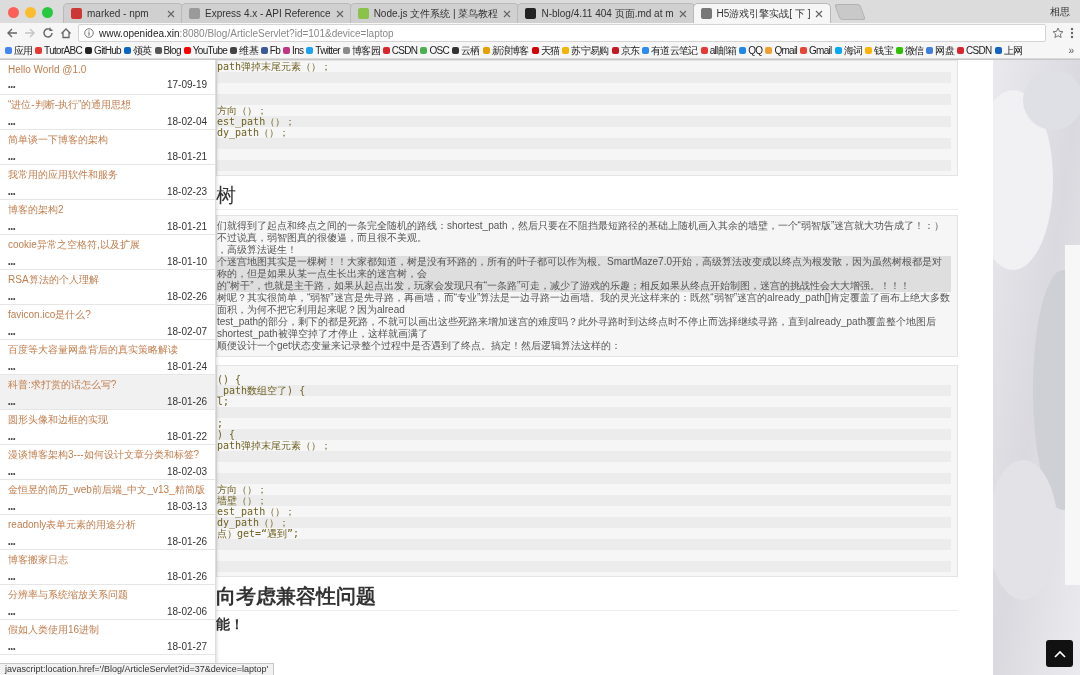 The image size is (1080, 675). I want to click on article-date: 18-02-04, so click(186, 121).